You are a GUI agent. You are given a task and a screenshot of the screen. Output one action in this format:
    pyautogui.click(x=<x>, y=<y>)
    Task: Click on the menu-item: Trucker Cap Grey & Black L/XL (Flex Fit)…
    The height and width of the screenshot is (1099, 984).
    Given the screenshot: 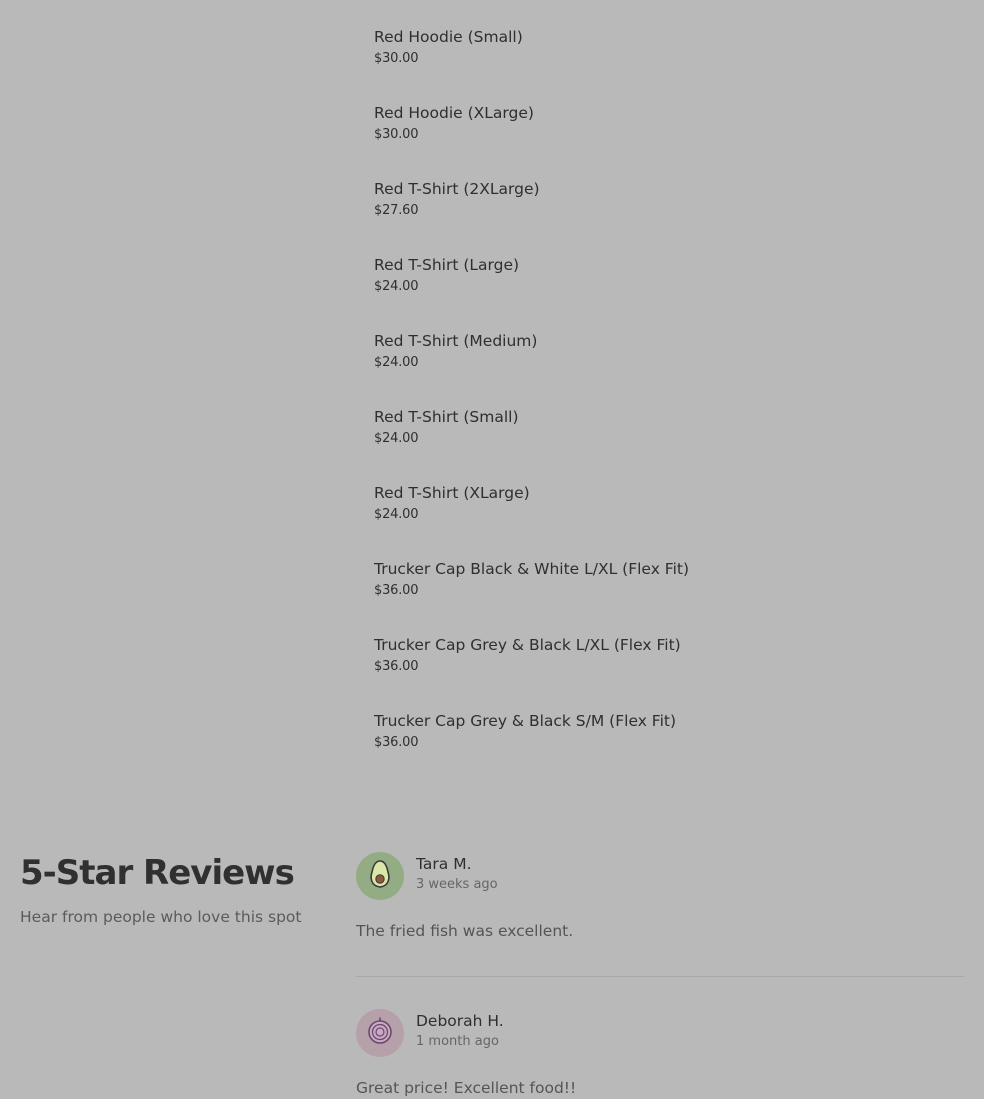 What is the action you would take?
    pyautogui.click(x=654, y=672)
    